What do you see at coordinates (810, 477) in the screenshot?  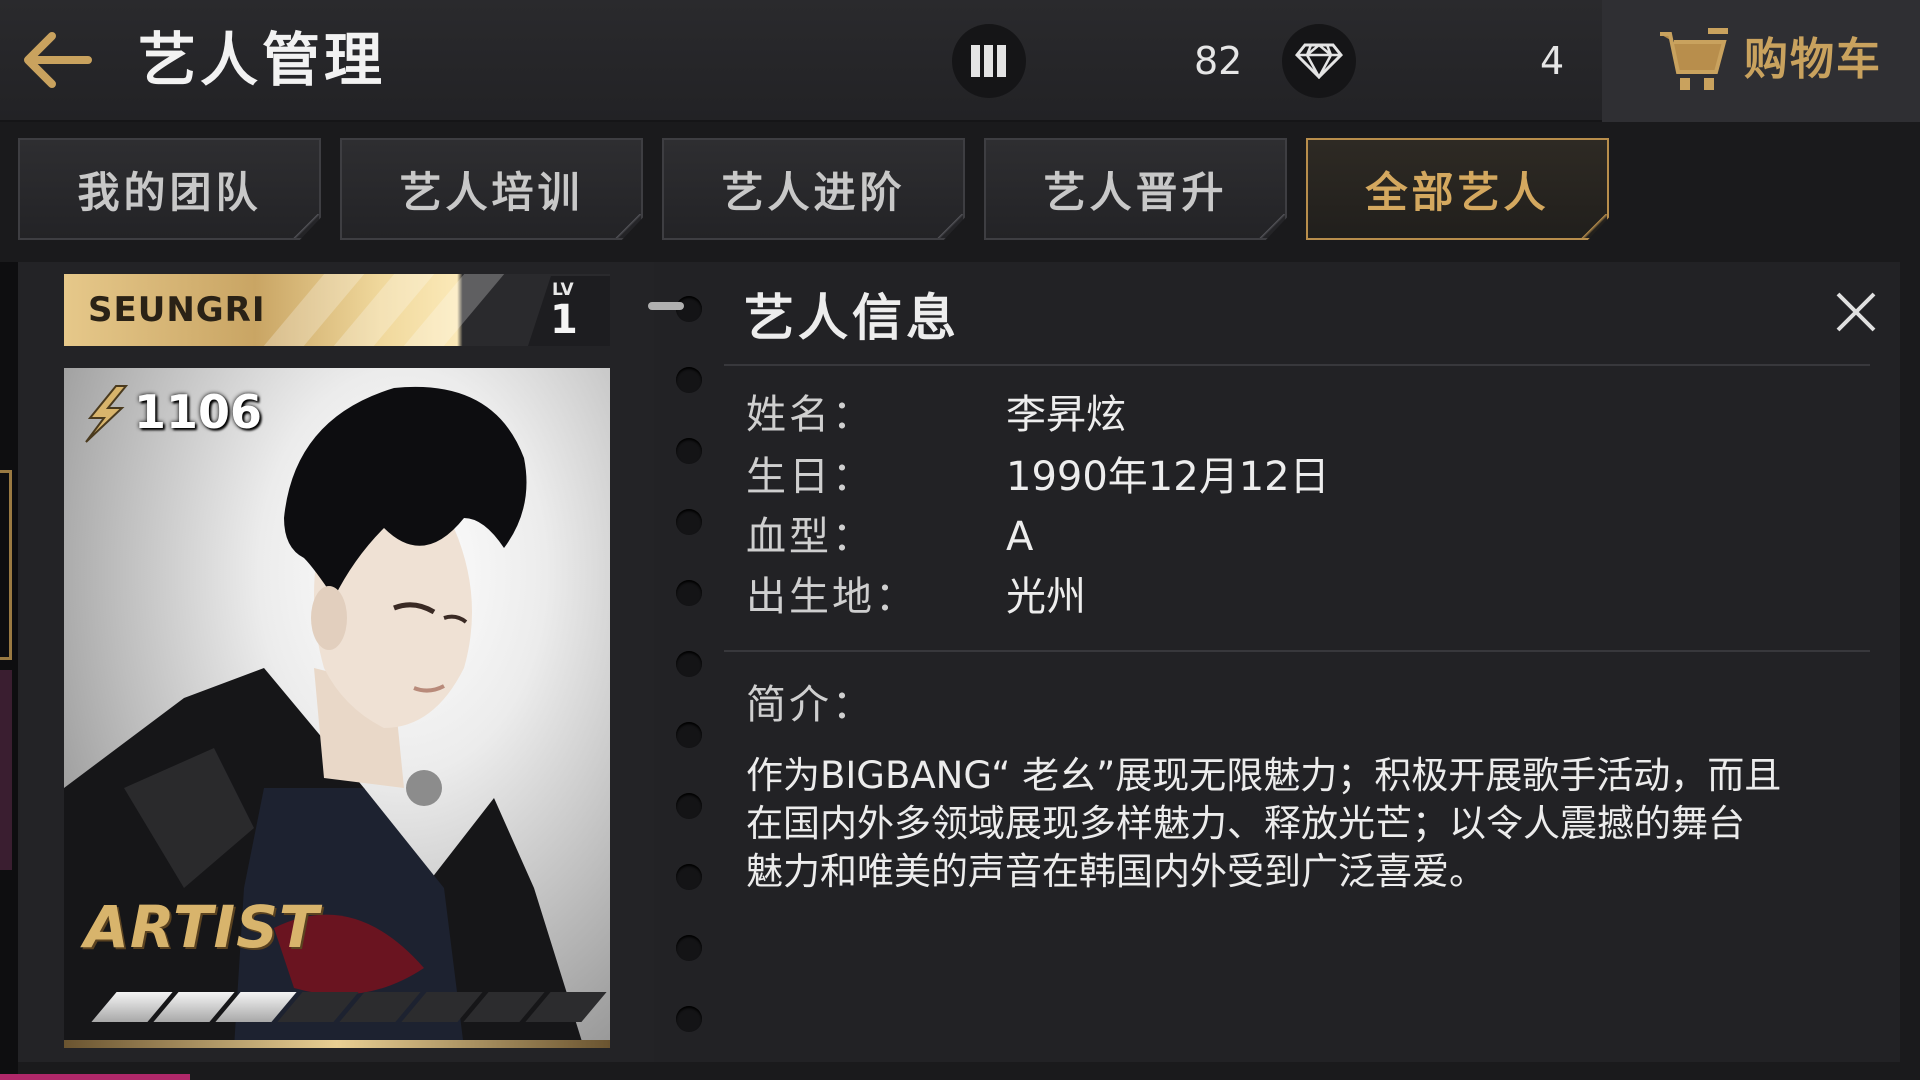 I see `field-label-birthday: 生日：` at bounding box center [810, 477].